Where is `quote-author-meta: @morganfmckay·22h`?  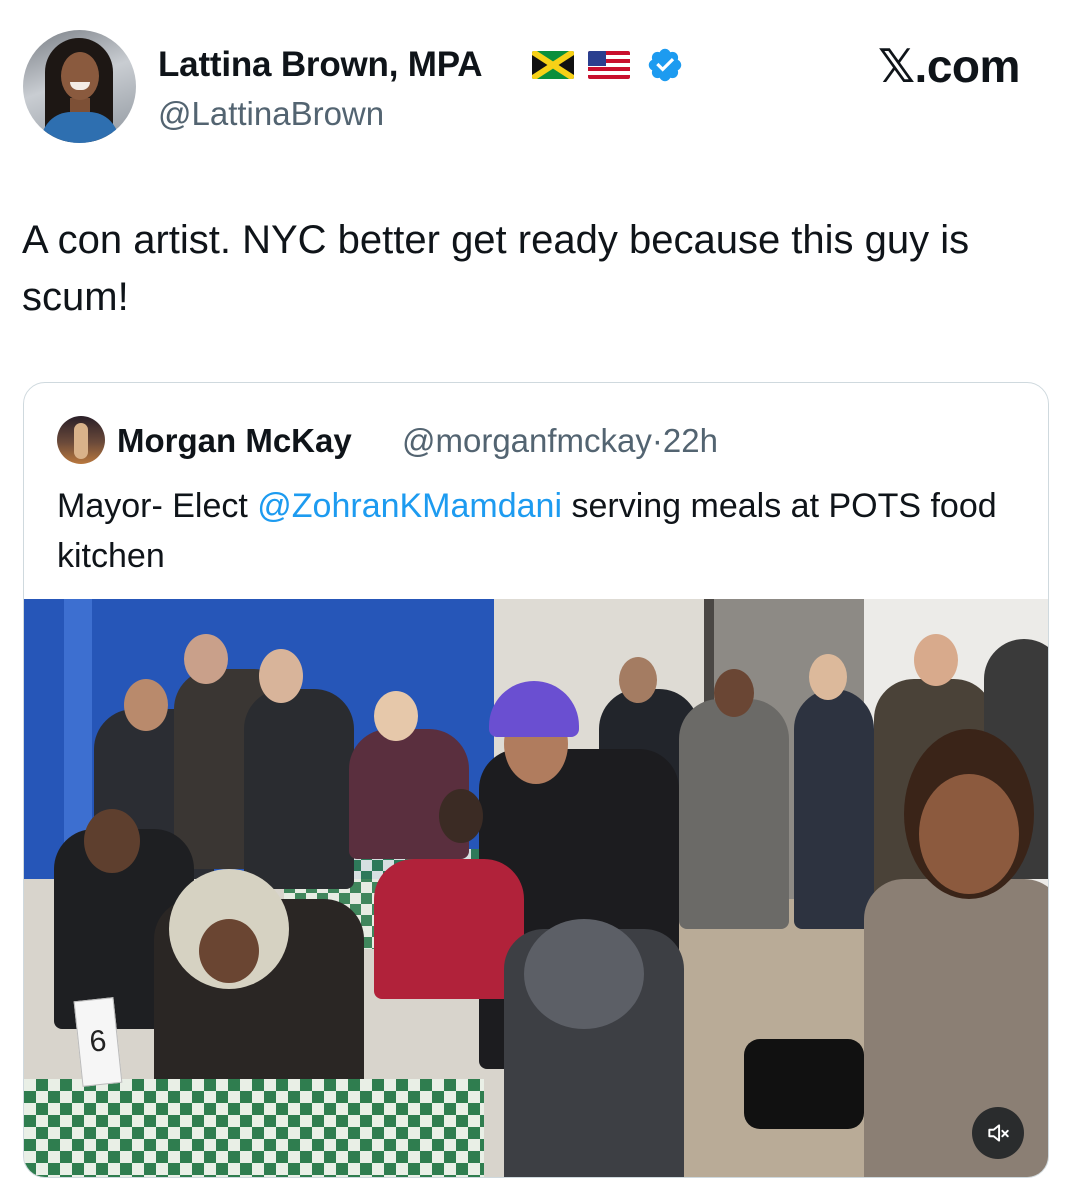
quote-author-meta: @morganfmckay·22h is located at coordinates (560, 441).